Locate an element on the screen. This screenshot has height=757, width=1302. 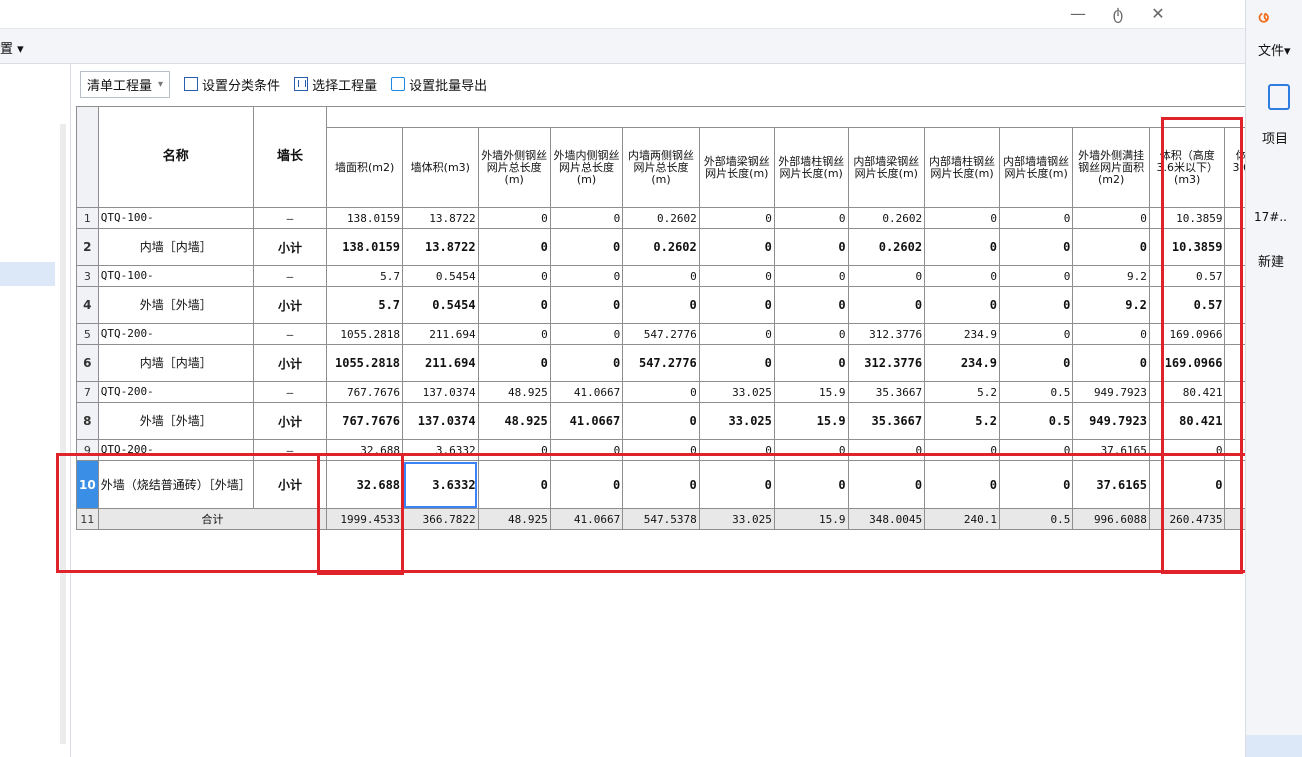
quantity-type-dropdown: 清单工程量 ▾ is located at coordinates (125, 84).